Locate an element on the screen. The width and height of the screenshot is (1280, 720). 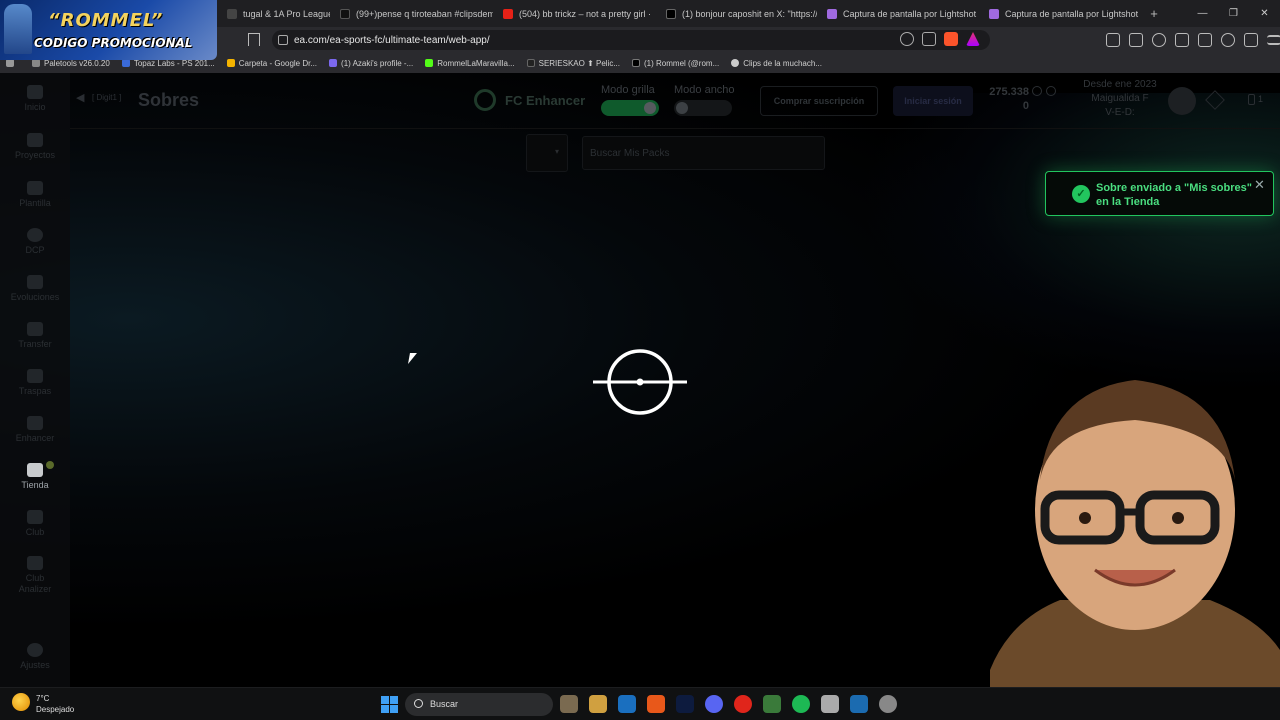
home-icon is located at coordinates (35, 92).